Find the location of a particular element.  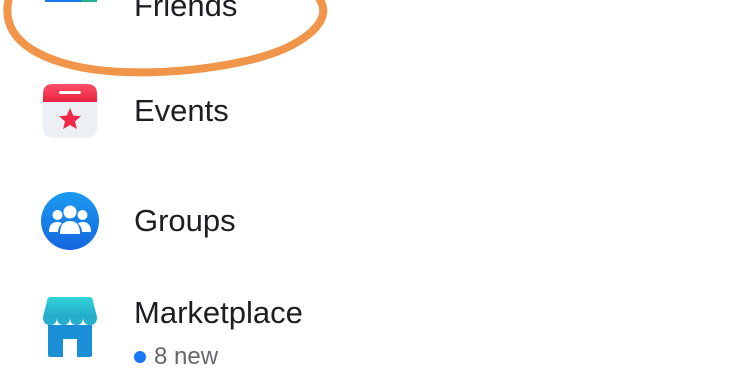

new-items-badge: 8 new is located at coordinates (176, 357).